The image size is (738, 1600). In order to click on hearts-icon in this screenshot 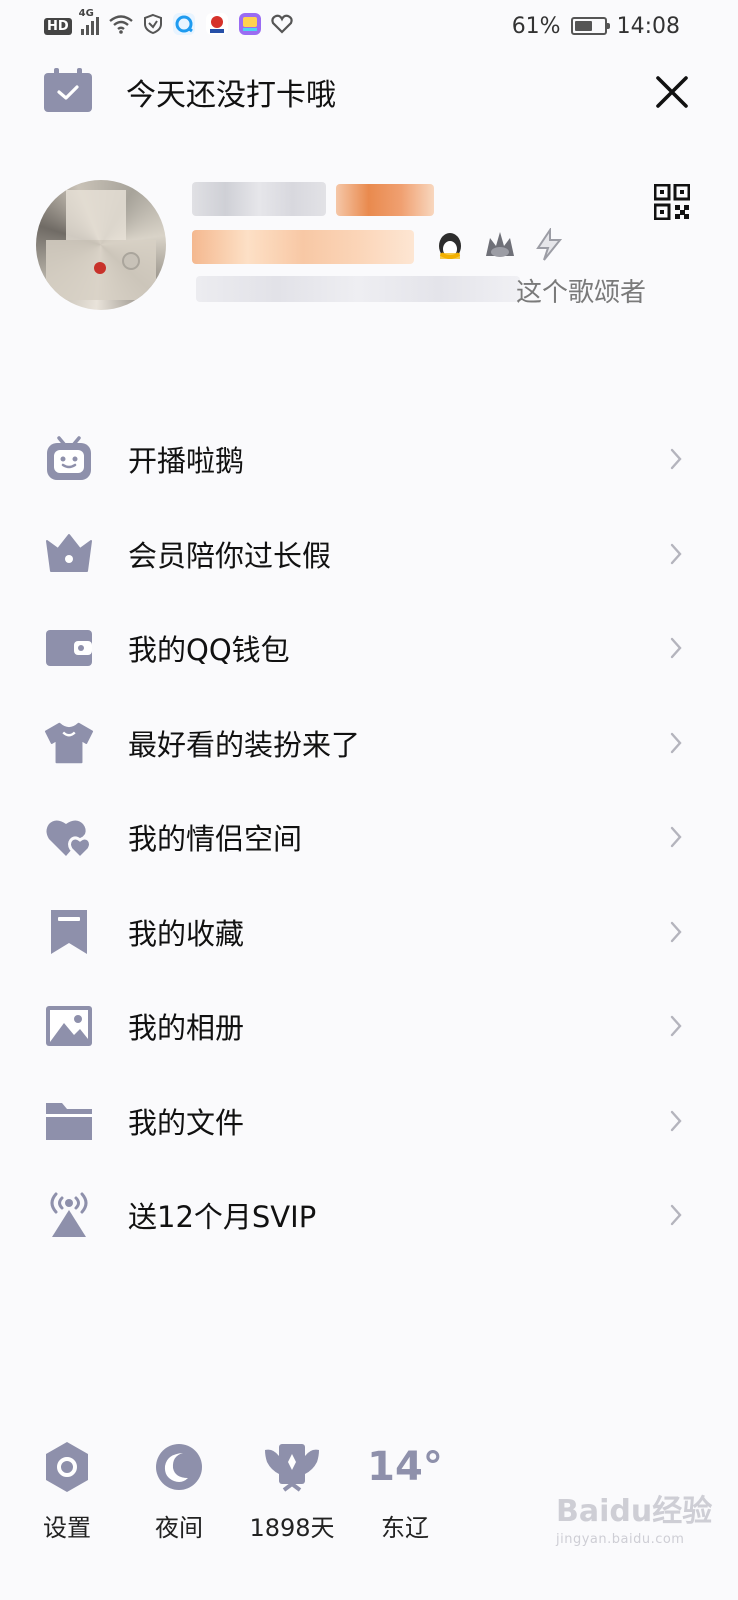, I will do `click(69, 837)`.